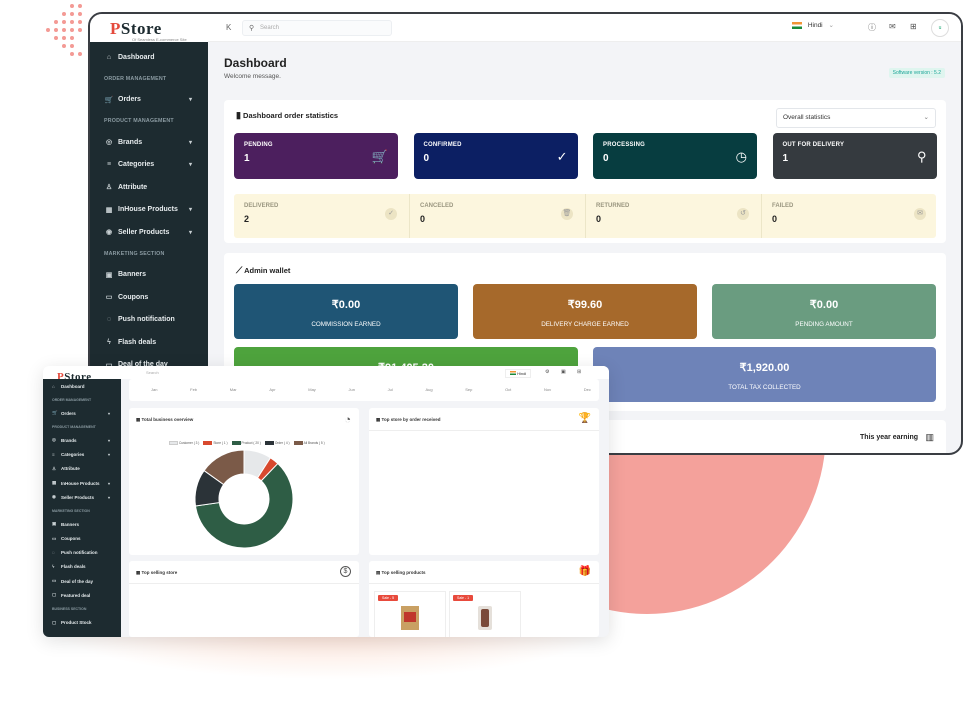 This screenshot has height=715, width=963. I want to click on search-box: ⚲ Search, so click(317, 28).